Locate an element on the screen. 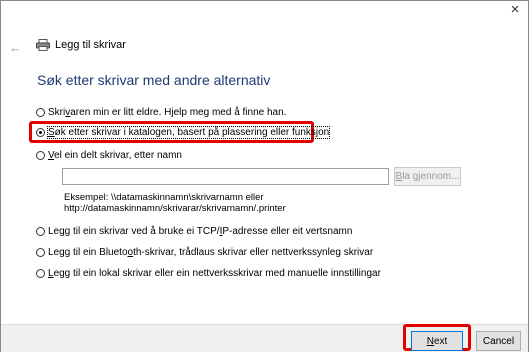  next-button: Next is located at coordinates (437, 341).